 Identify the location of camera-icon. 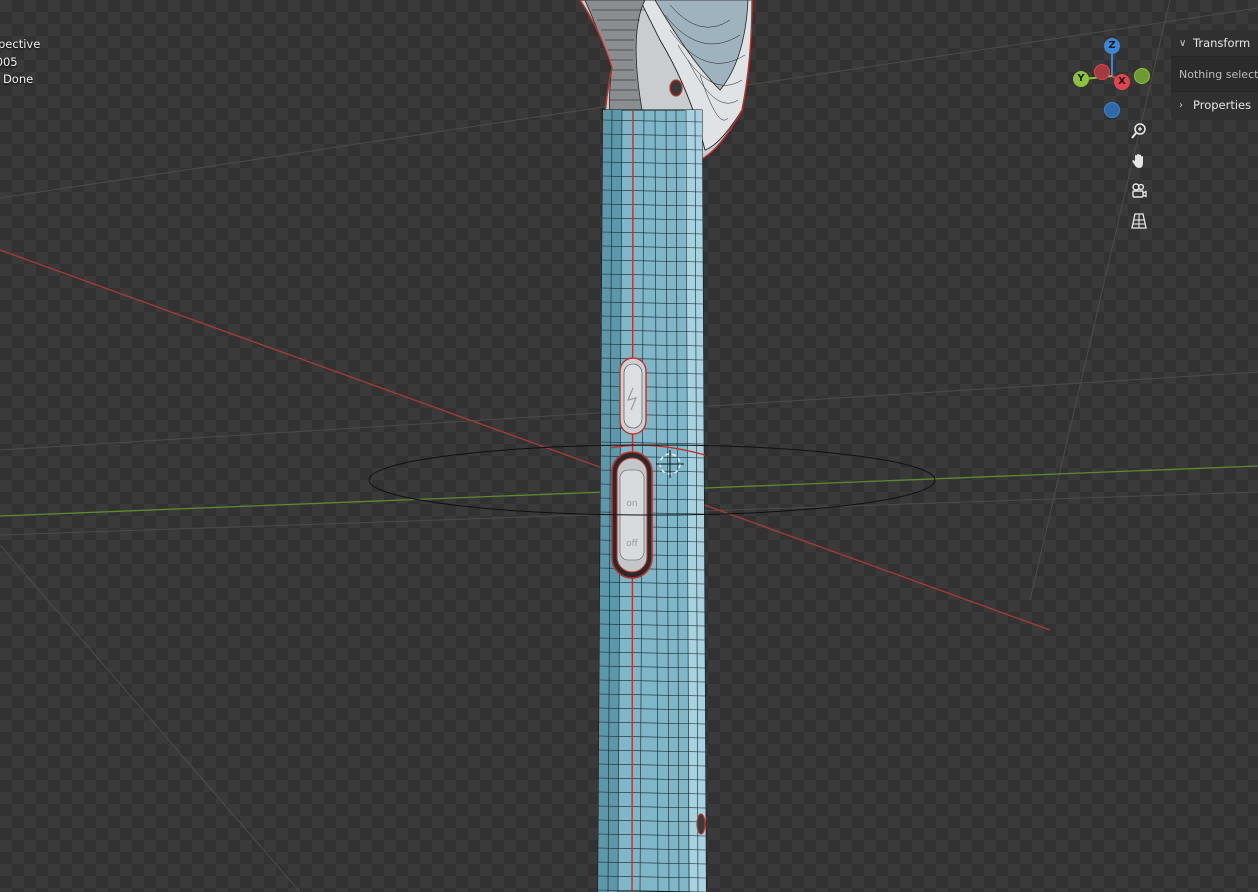
(1139, 190).